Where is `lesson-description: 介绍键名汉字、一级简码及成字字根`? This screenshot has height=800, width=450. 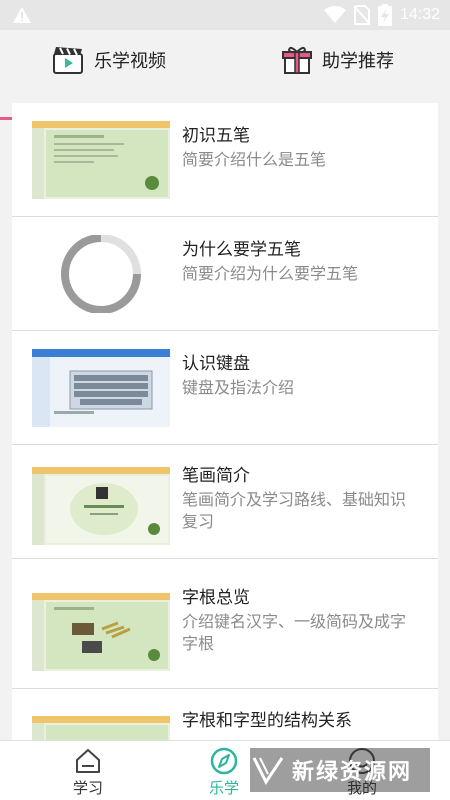 lesson-description: 介绍键名汉字、一级简码及成字字根 is located at coordinates (294, 632).